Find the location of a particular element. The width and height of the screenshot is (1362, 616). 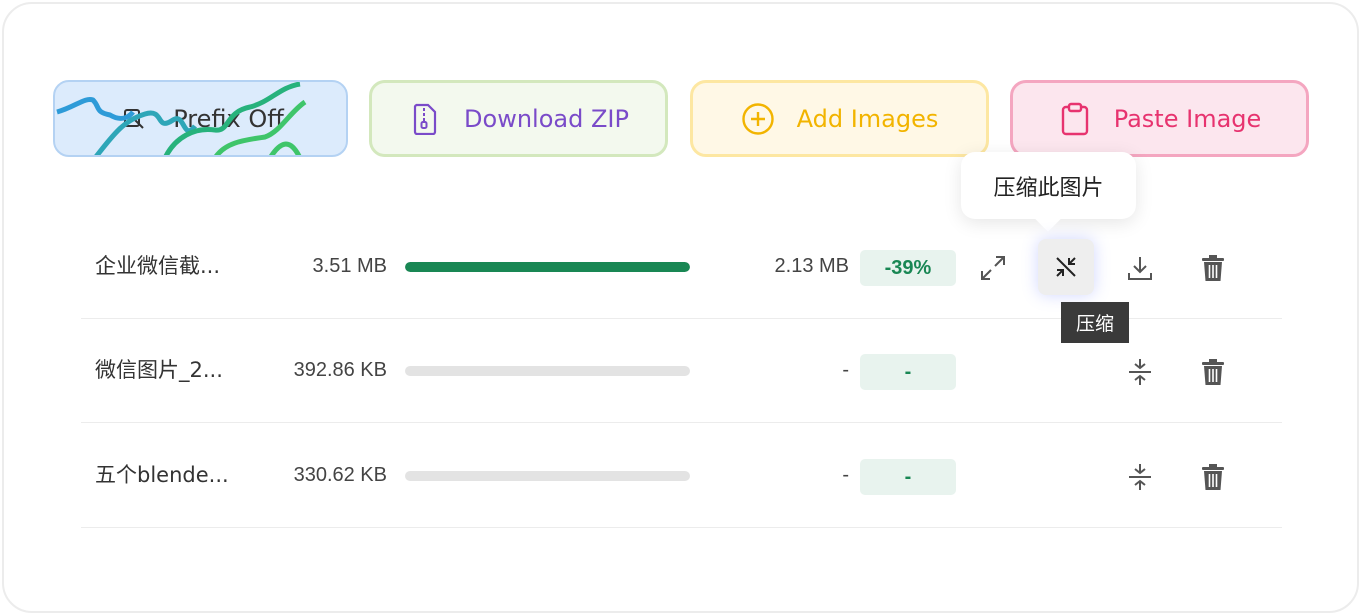

file-zip-icon is located at coordinates (425, 119).